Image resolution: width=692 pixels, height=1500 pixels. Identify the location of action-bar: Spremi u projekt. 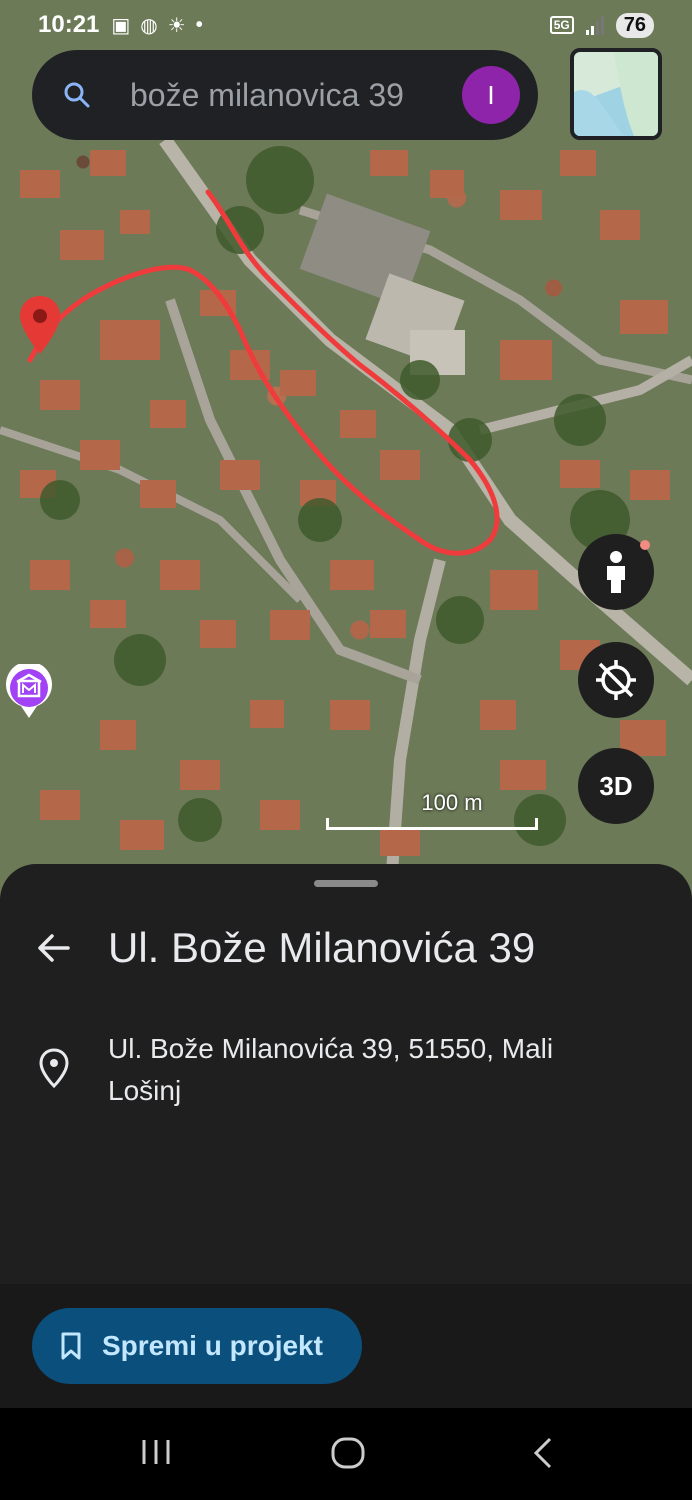
(346, 1346).